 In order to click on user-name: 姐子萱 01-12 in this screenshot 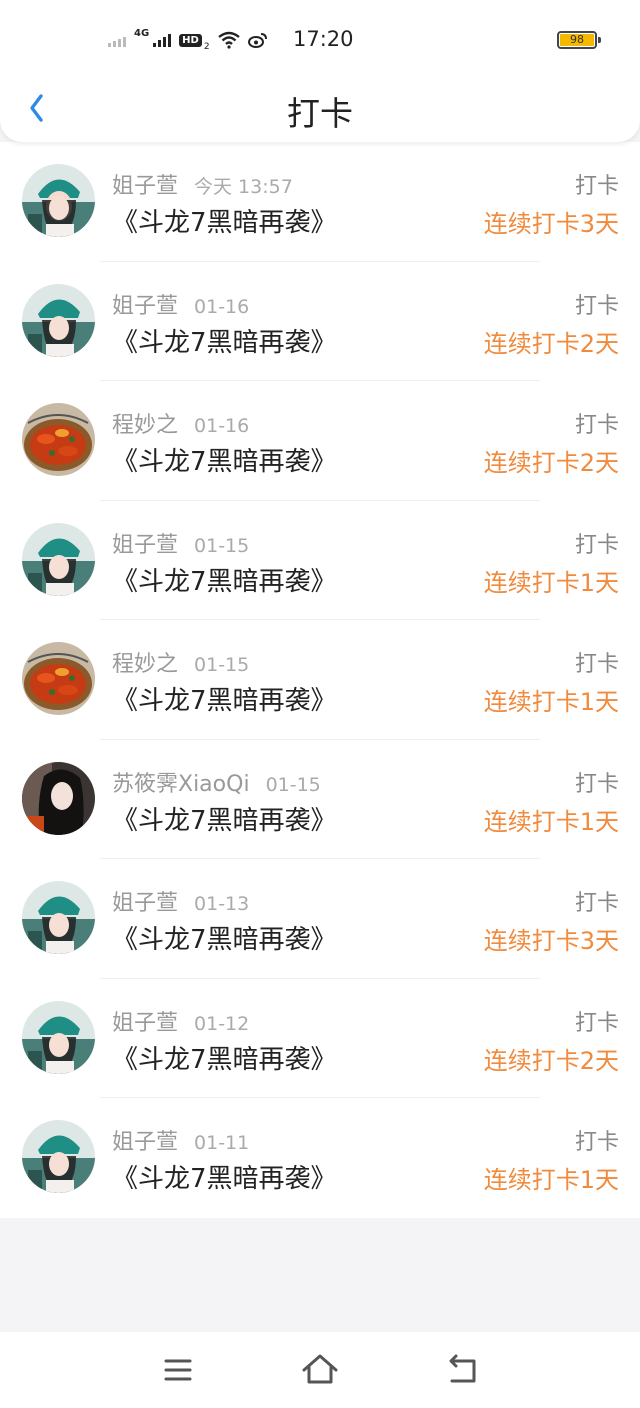, I will do `click(181, 1023)`.